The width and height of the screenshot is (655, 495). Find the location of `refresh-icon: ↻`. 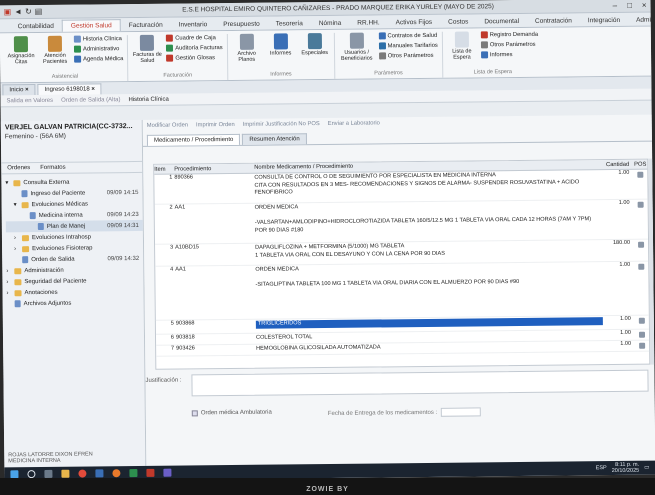

refresh-icon: ↻ is located at coordinates (28, 11).